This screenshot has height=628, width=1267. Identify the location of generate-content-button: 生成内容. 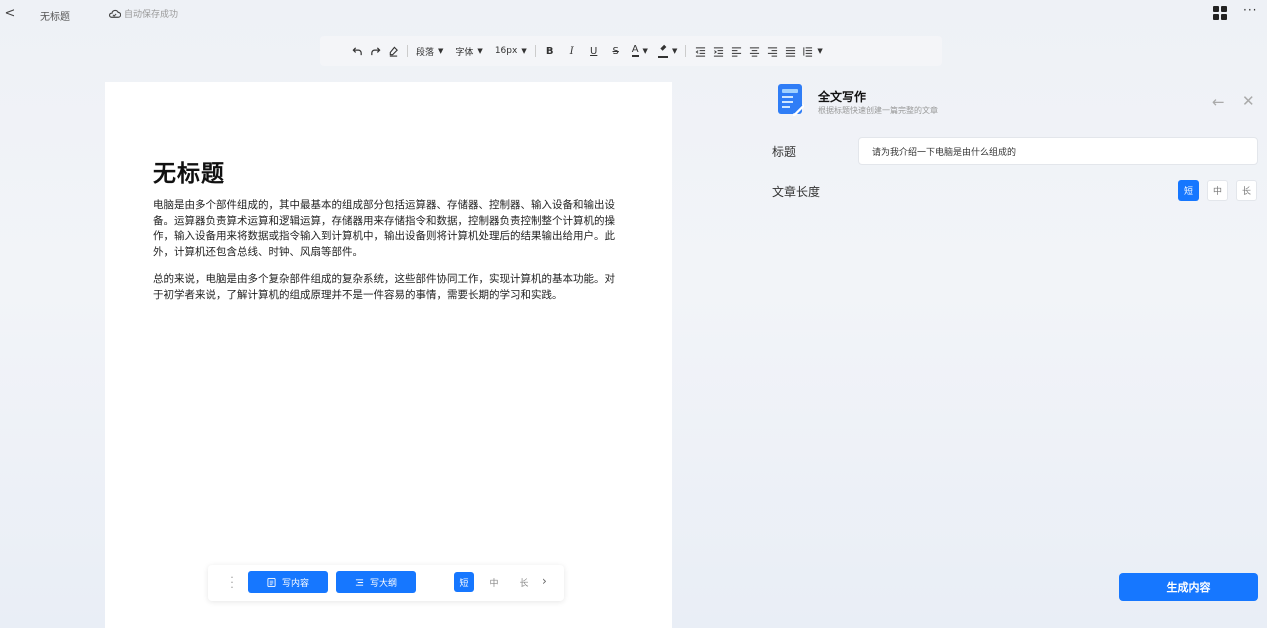
(1188, 587).